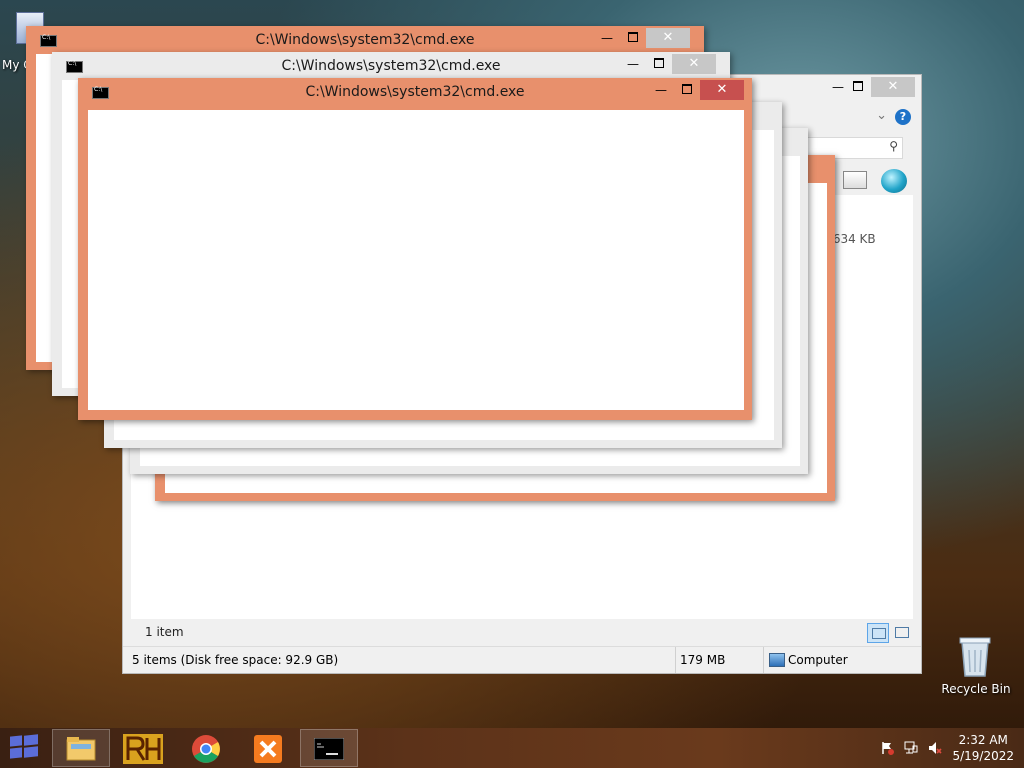  Describe the element at coordinates (878, 633) in the screenshot. I see `details-view-button` at that location.